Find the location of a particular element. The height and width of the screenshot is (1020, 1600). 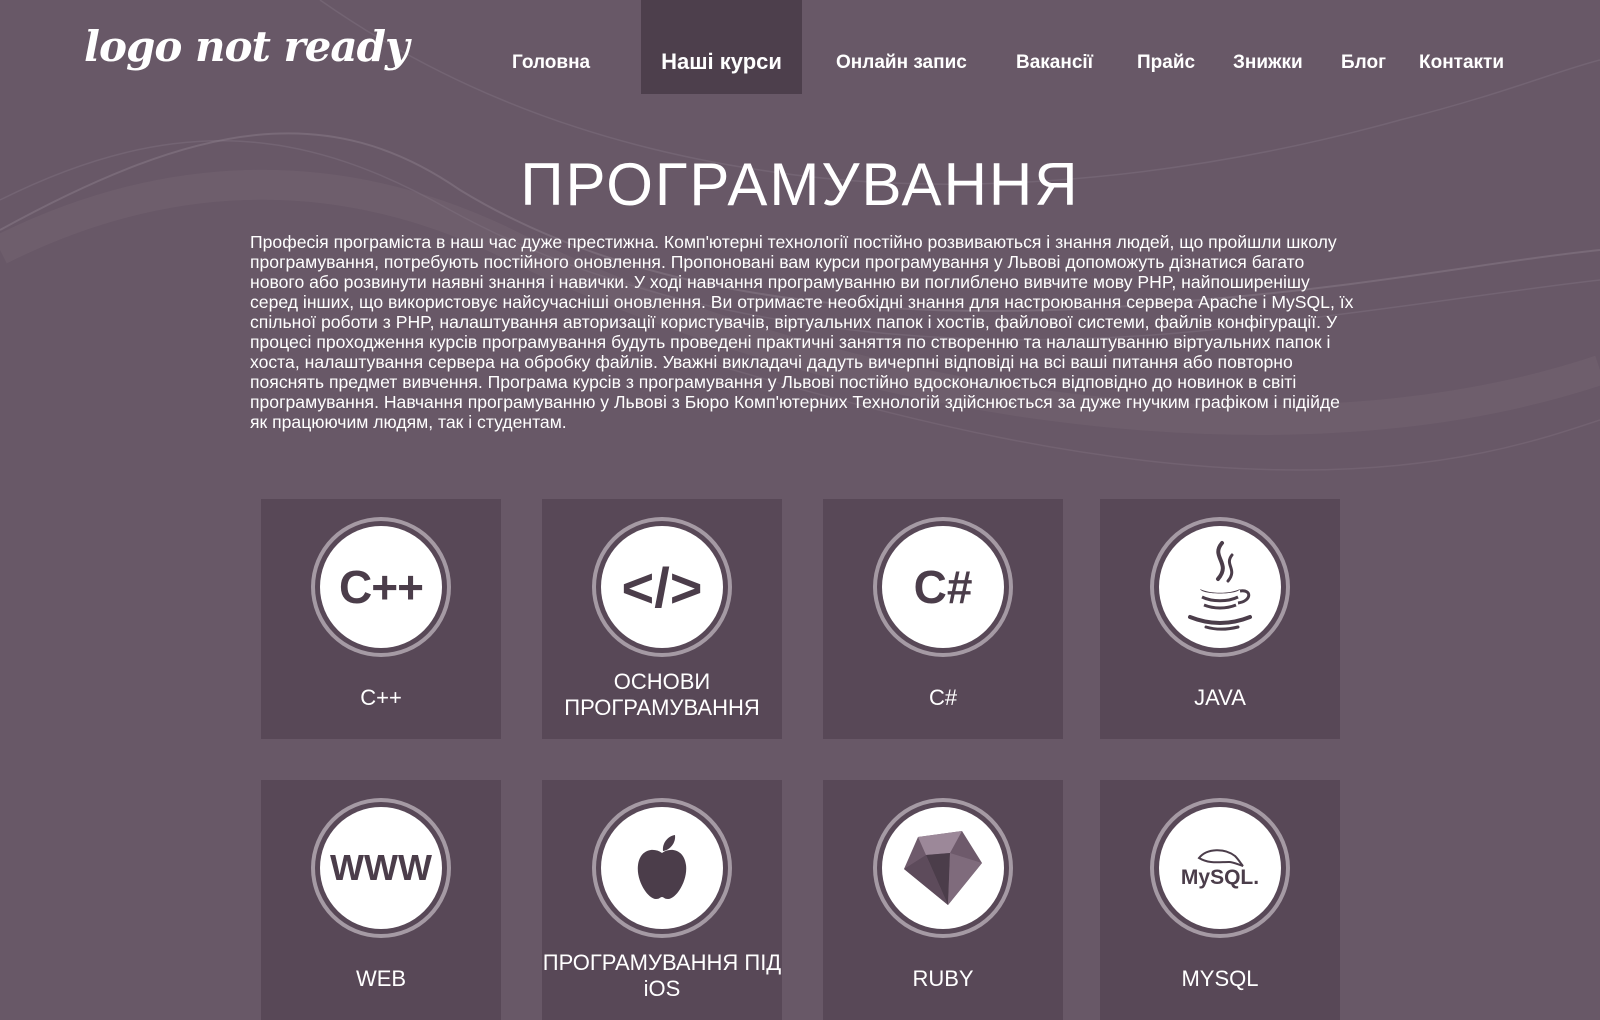

nav-item-price: Прайс is located at coordinates (1166, 47).